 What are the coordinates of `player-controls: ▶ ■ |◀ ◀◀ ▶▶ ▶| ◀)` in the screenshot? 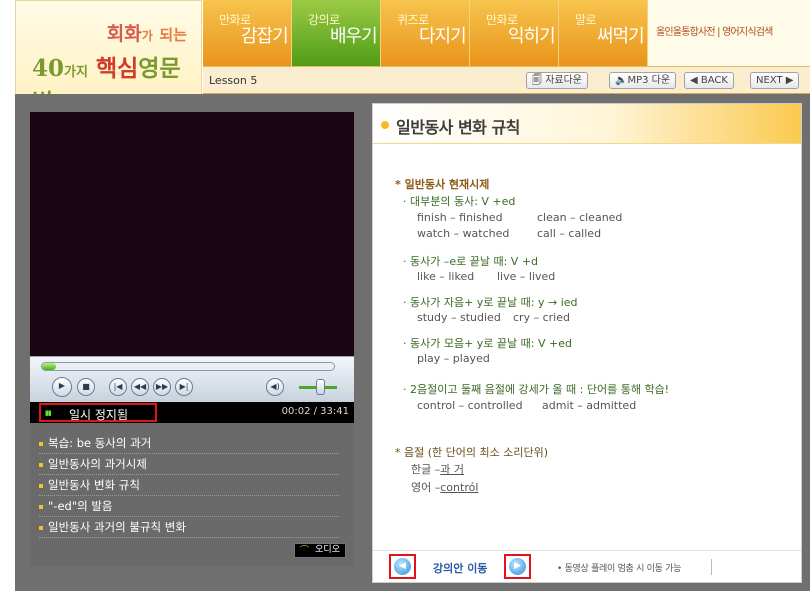 It's located at (192, 379).